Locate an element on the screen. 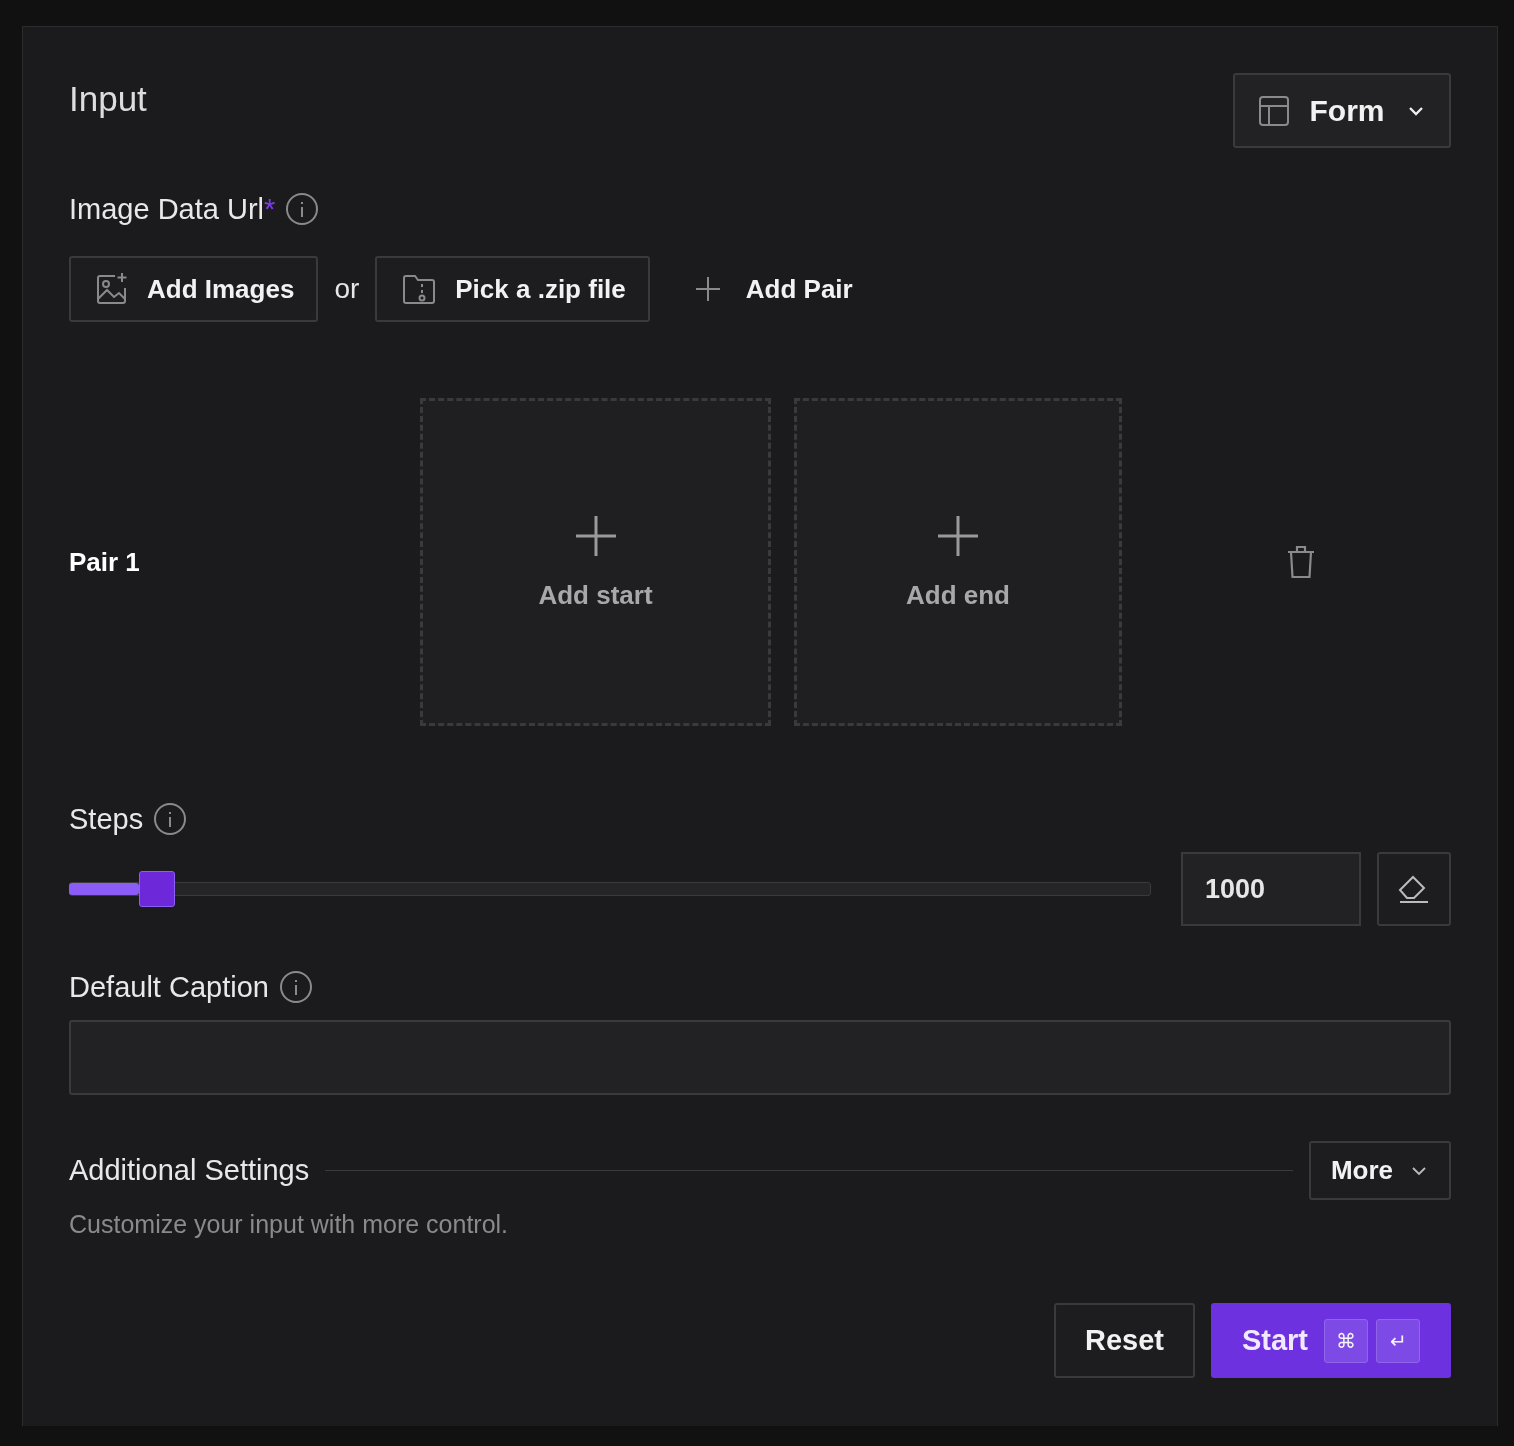 This screenshot has height=1446, width=1514. section-description: Customize your input with more control. is located at coordinates (289, 1224).